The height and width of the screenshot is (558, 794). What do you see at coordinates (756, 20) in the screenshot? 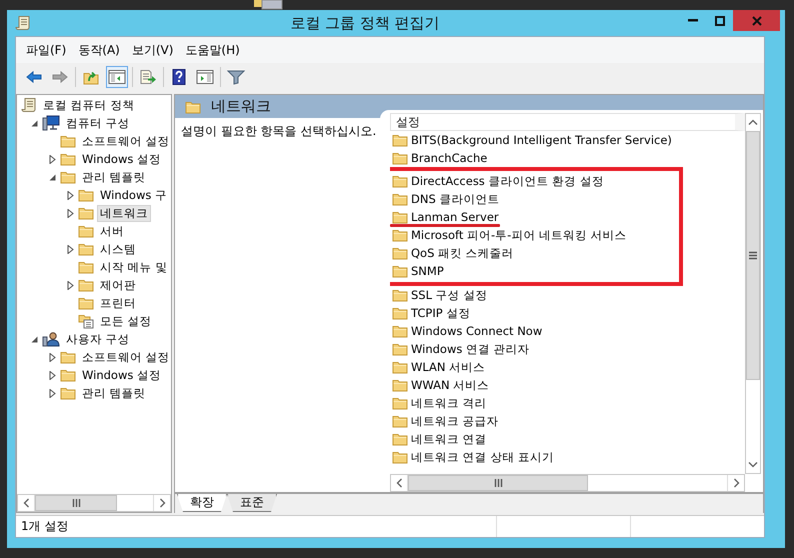
I see `close-button` at bounding box center [756, 20].